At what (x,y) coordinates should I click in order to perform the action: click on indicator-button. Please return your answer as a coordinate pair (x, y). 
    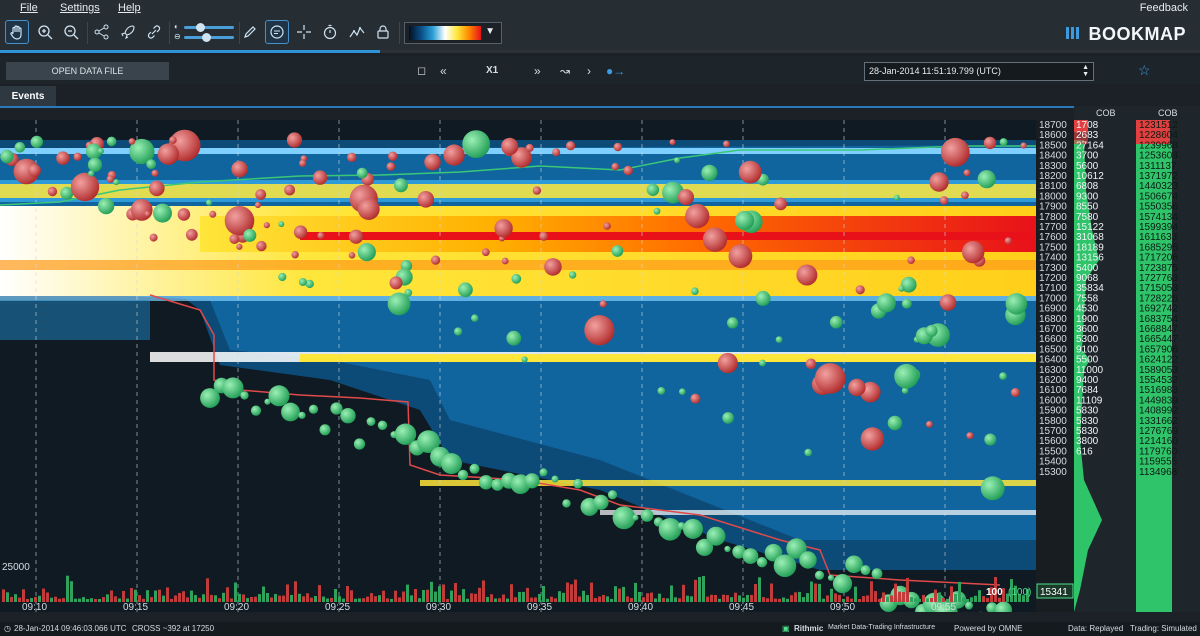
    Looking at the image, I should click on (357, 32).